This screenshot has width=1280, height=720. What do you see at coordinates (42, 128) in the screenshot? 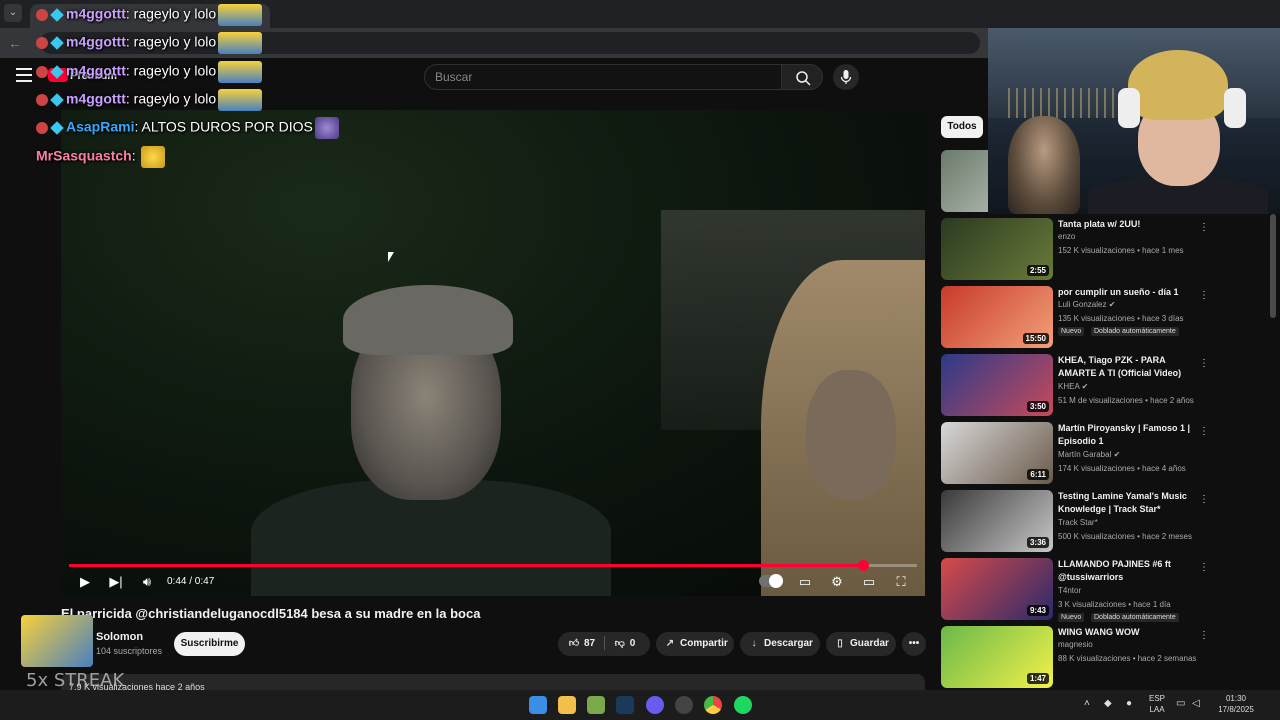
I see `chat-avatar-icon` at bounding box center [42, 128].